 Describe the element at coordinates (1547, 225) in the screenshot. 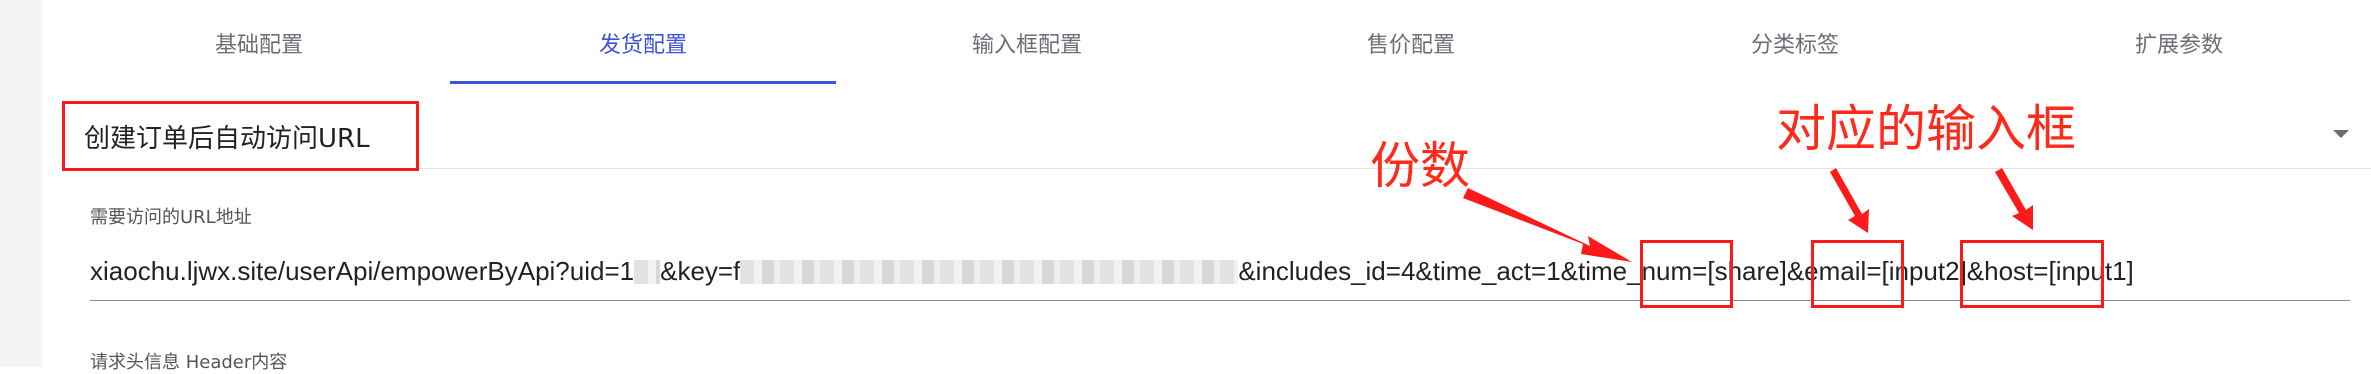

I see `arrow-to-share` at that location.